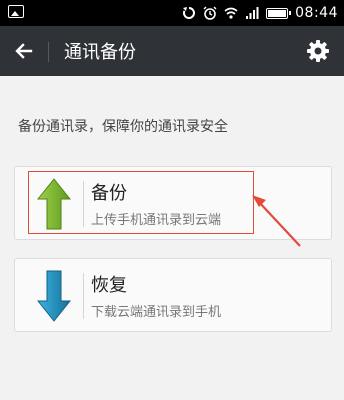 The width and height of the screenshot is (344, 400). I want to click on app-bar: 通讯备份, so click(172, 51).